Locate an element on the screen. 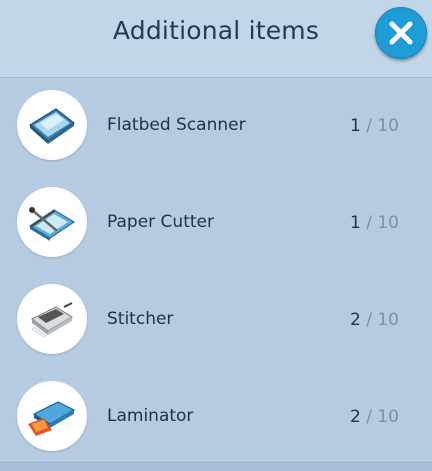 This screenshot has width=432, height=471. panel-bottom-edge is located at coordinates (216, 466).